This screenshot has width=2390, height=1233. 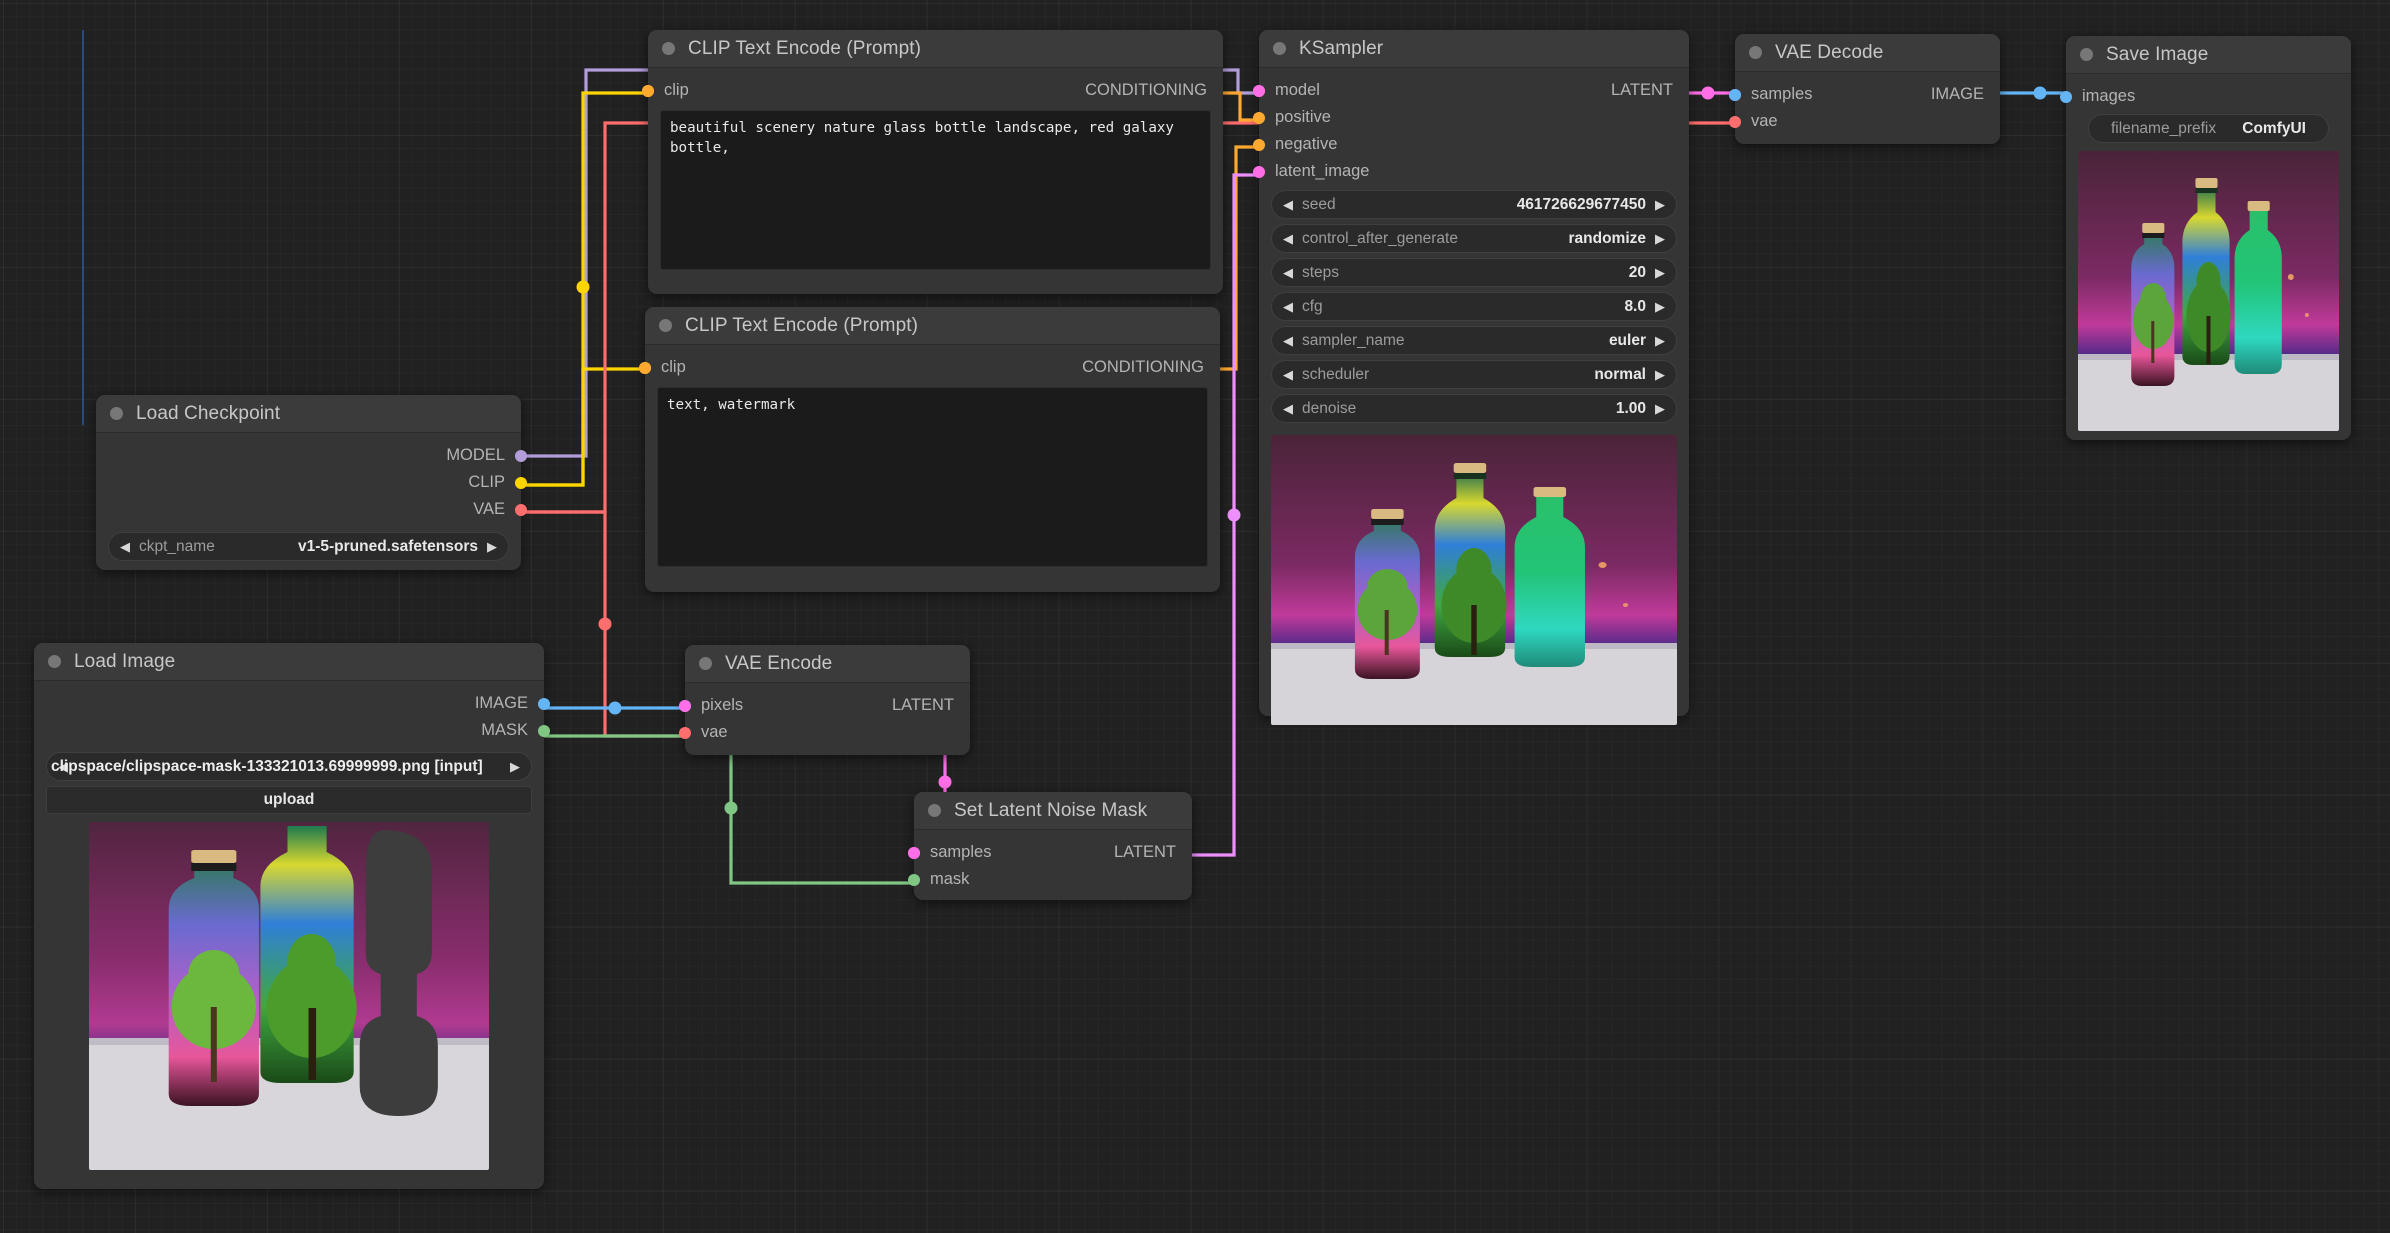 I want to click on node-header: Save Image, so click(x=2208, y=55).